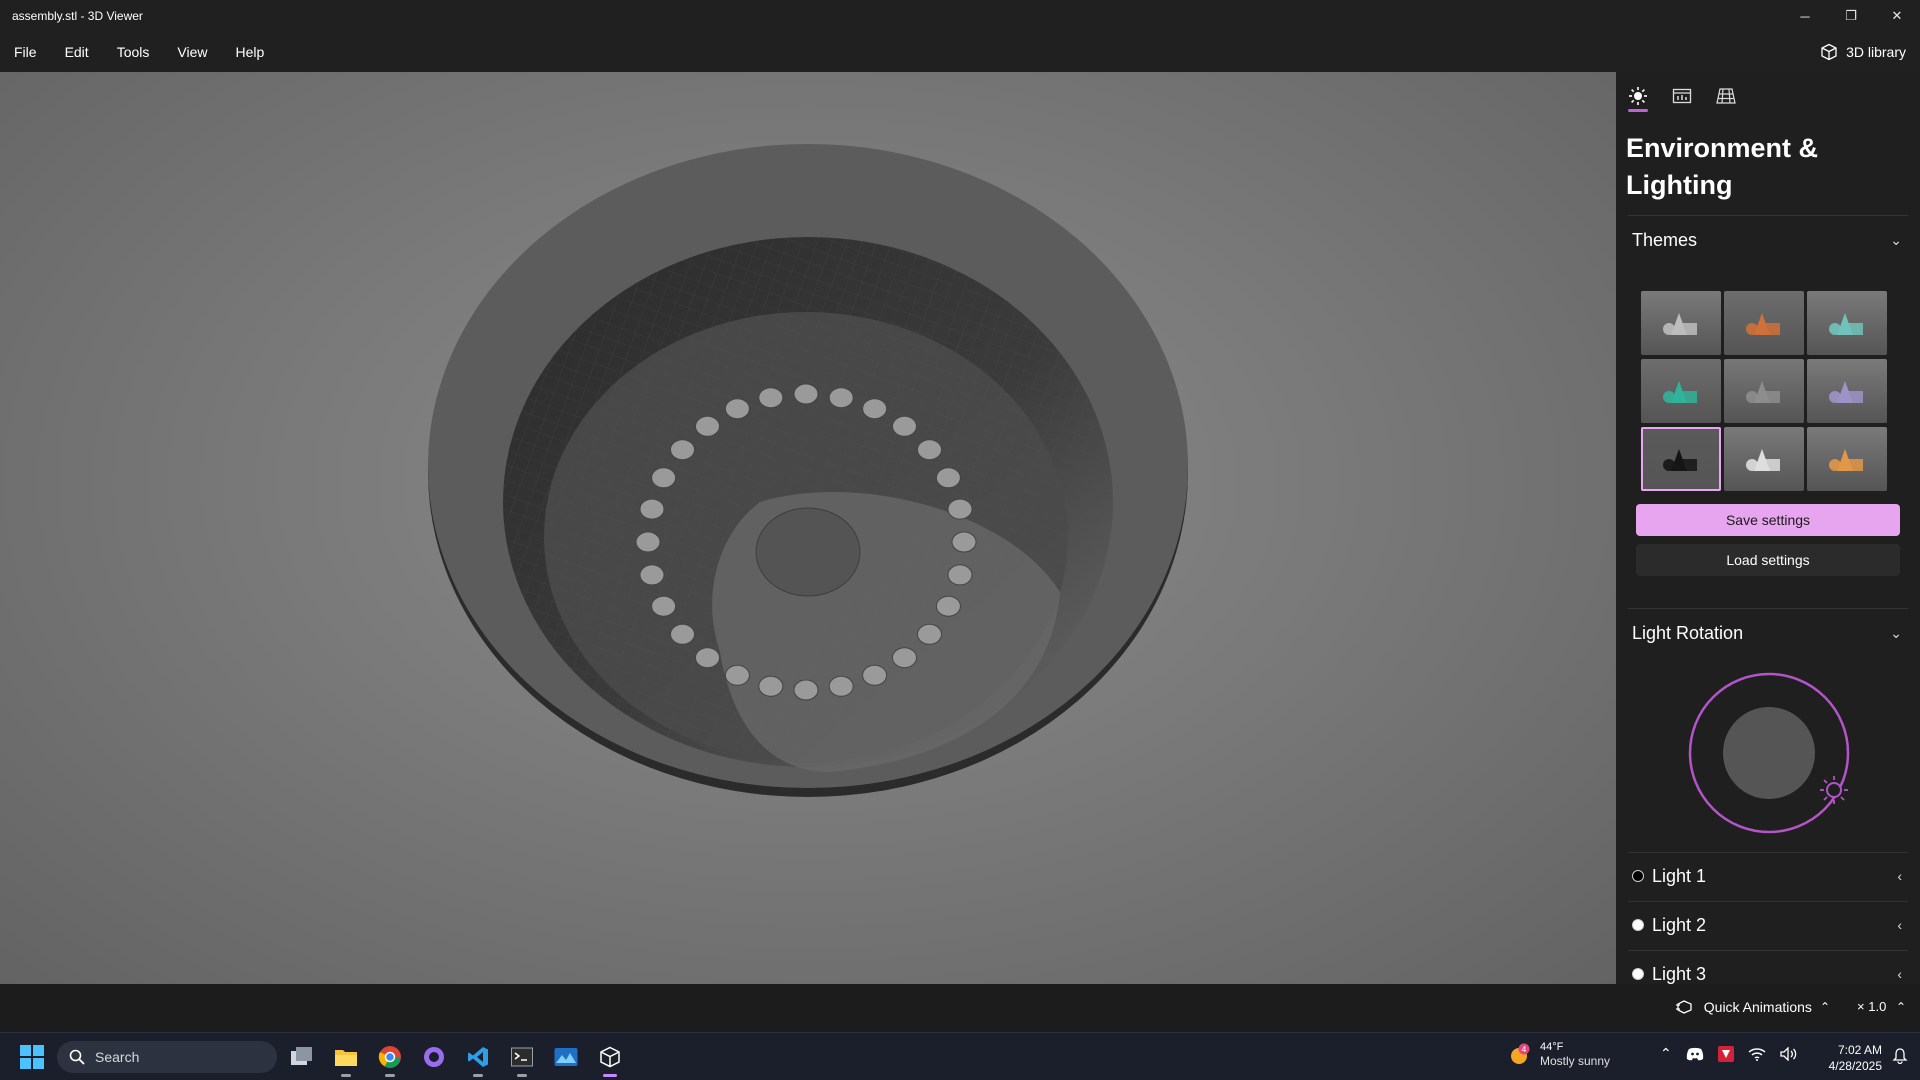 Image resolution: width=1920 pixels, height=1080 pixels. What do you see at coordinates (192, 52) in the screenshot?
I see `menu-view: View` at bounding box center [192, 52].